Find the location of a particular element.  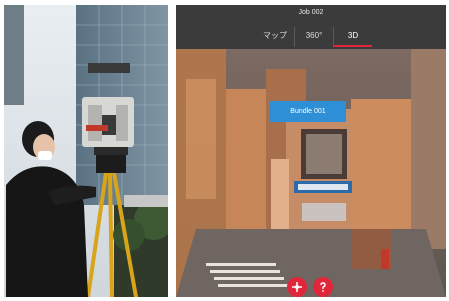

help-button is located at coordinates (323, 287).